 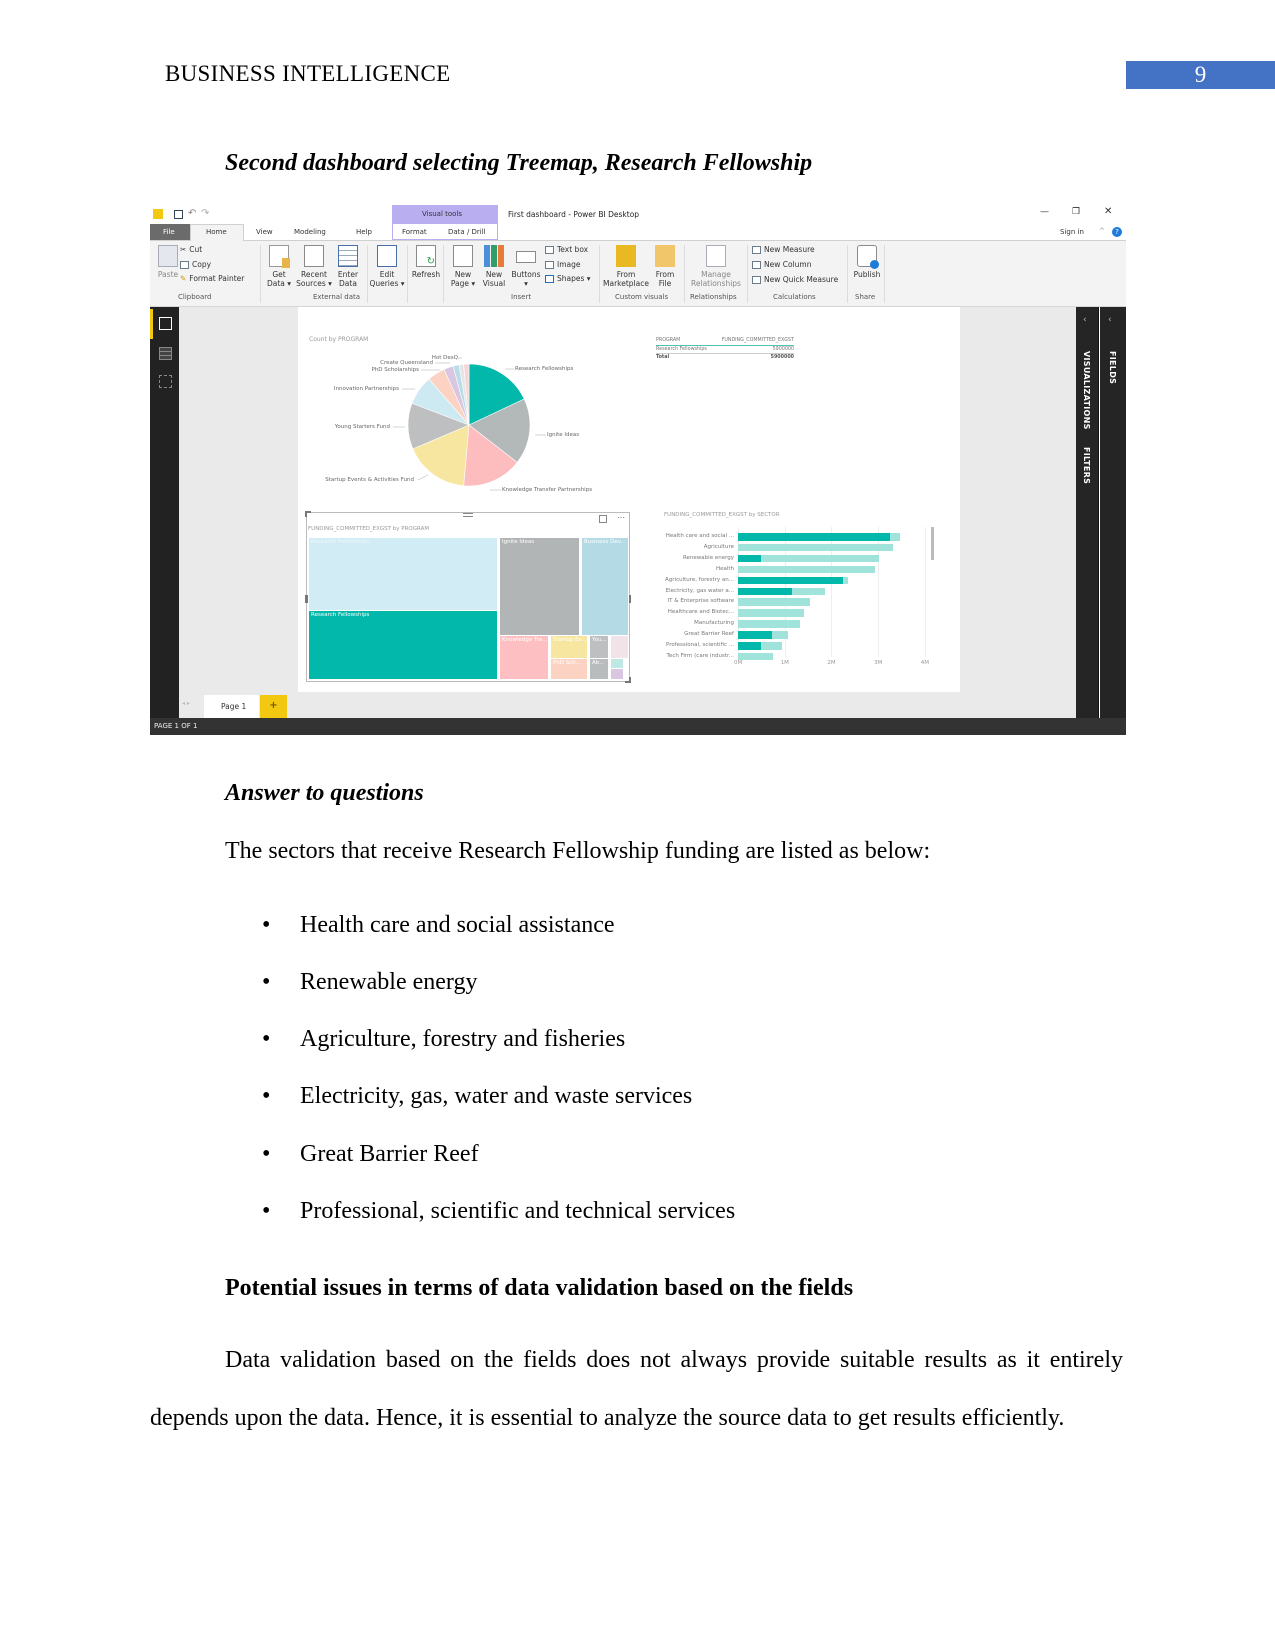 What do you see at coordinates (1087, 512) in the screenshot?
I see `visualizations-filters-pane: ‹ VISUALIZATIONS FILTERS` at bounding box center [1087, 512].